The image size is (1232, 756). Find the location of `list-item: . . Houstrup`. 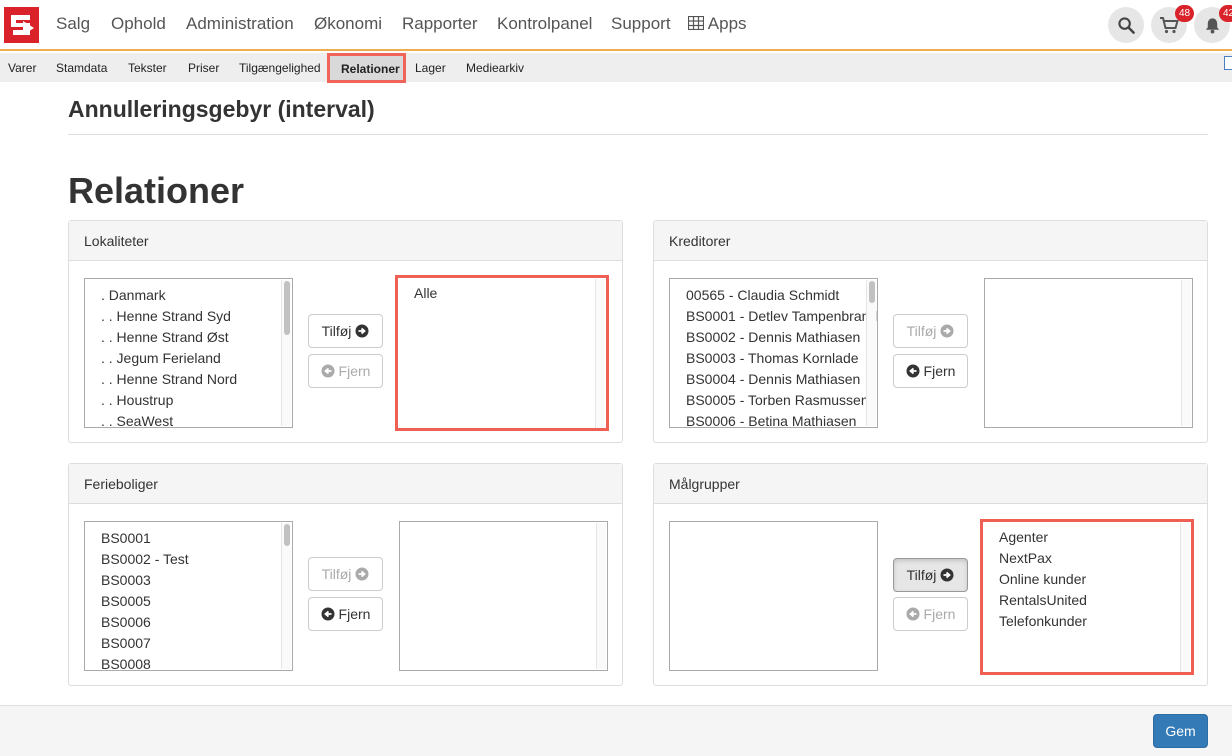

list-item: . . Houstrup is located at coordinates (137, 400).